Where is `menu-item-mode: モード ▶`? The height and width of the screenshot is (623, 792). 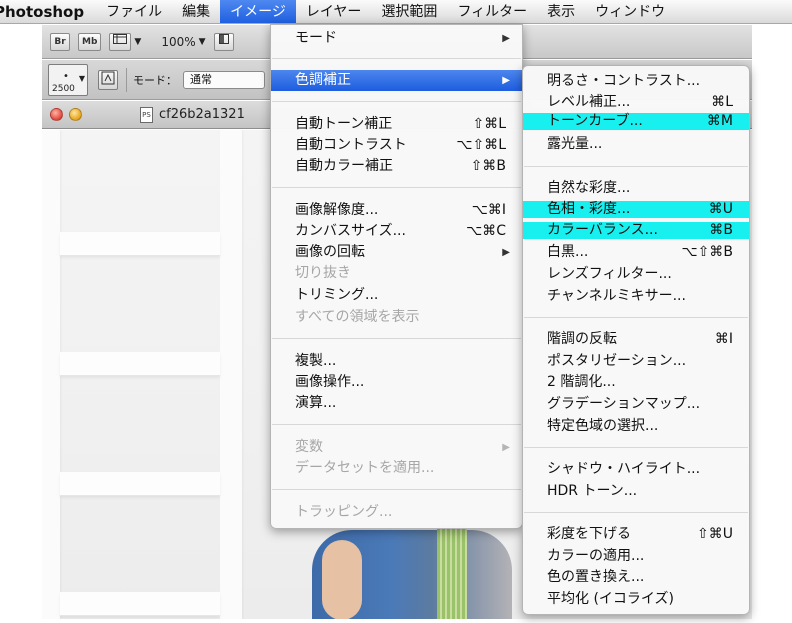
menu-item-mode: モード ▶ is located at coordinates (396, 38).